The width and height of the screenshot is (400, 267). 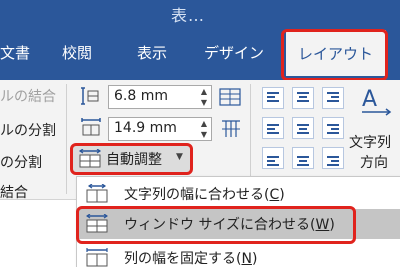 I want to click on menu-item-fixed-column-width: 列の幅を固定する(N), so click(x=238, y=255).